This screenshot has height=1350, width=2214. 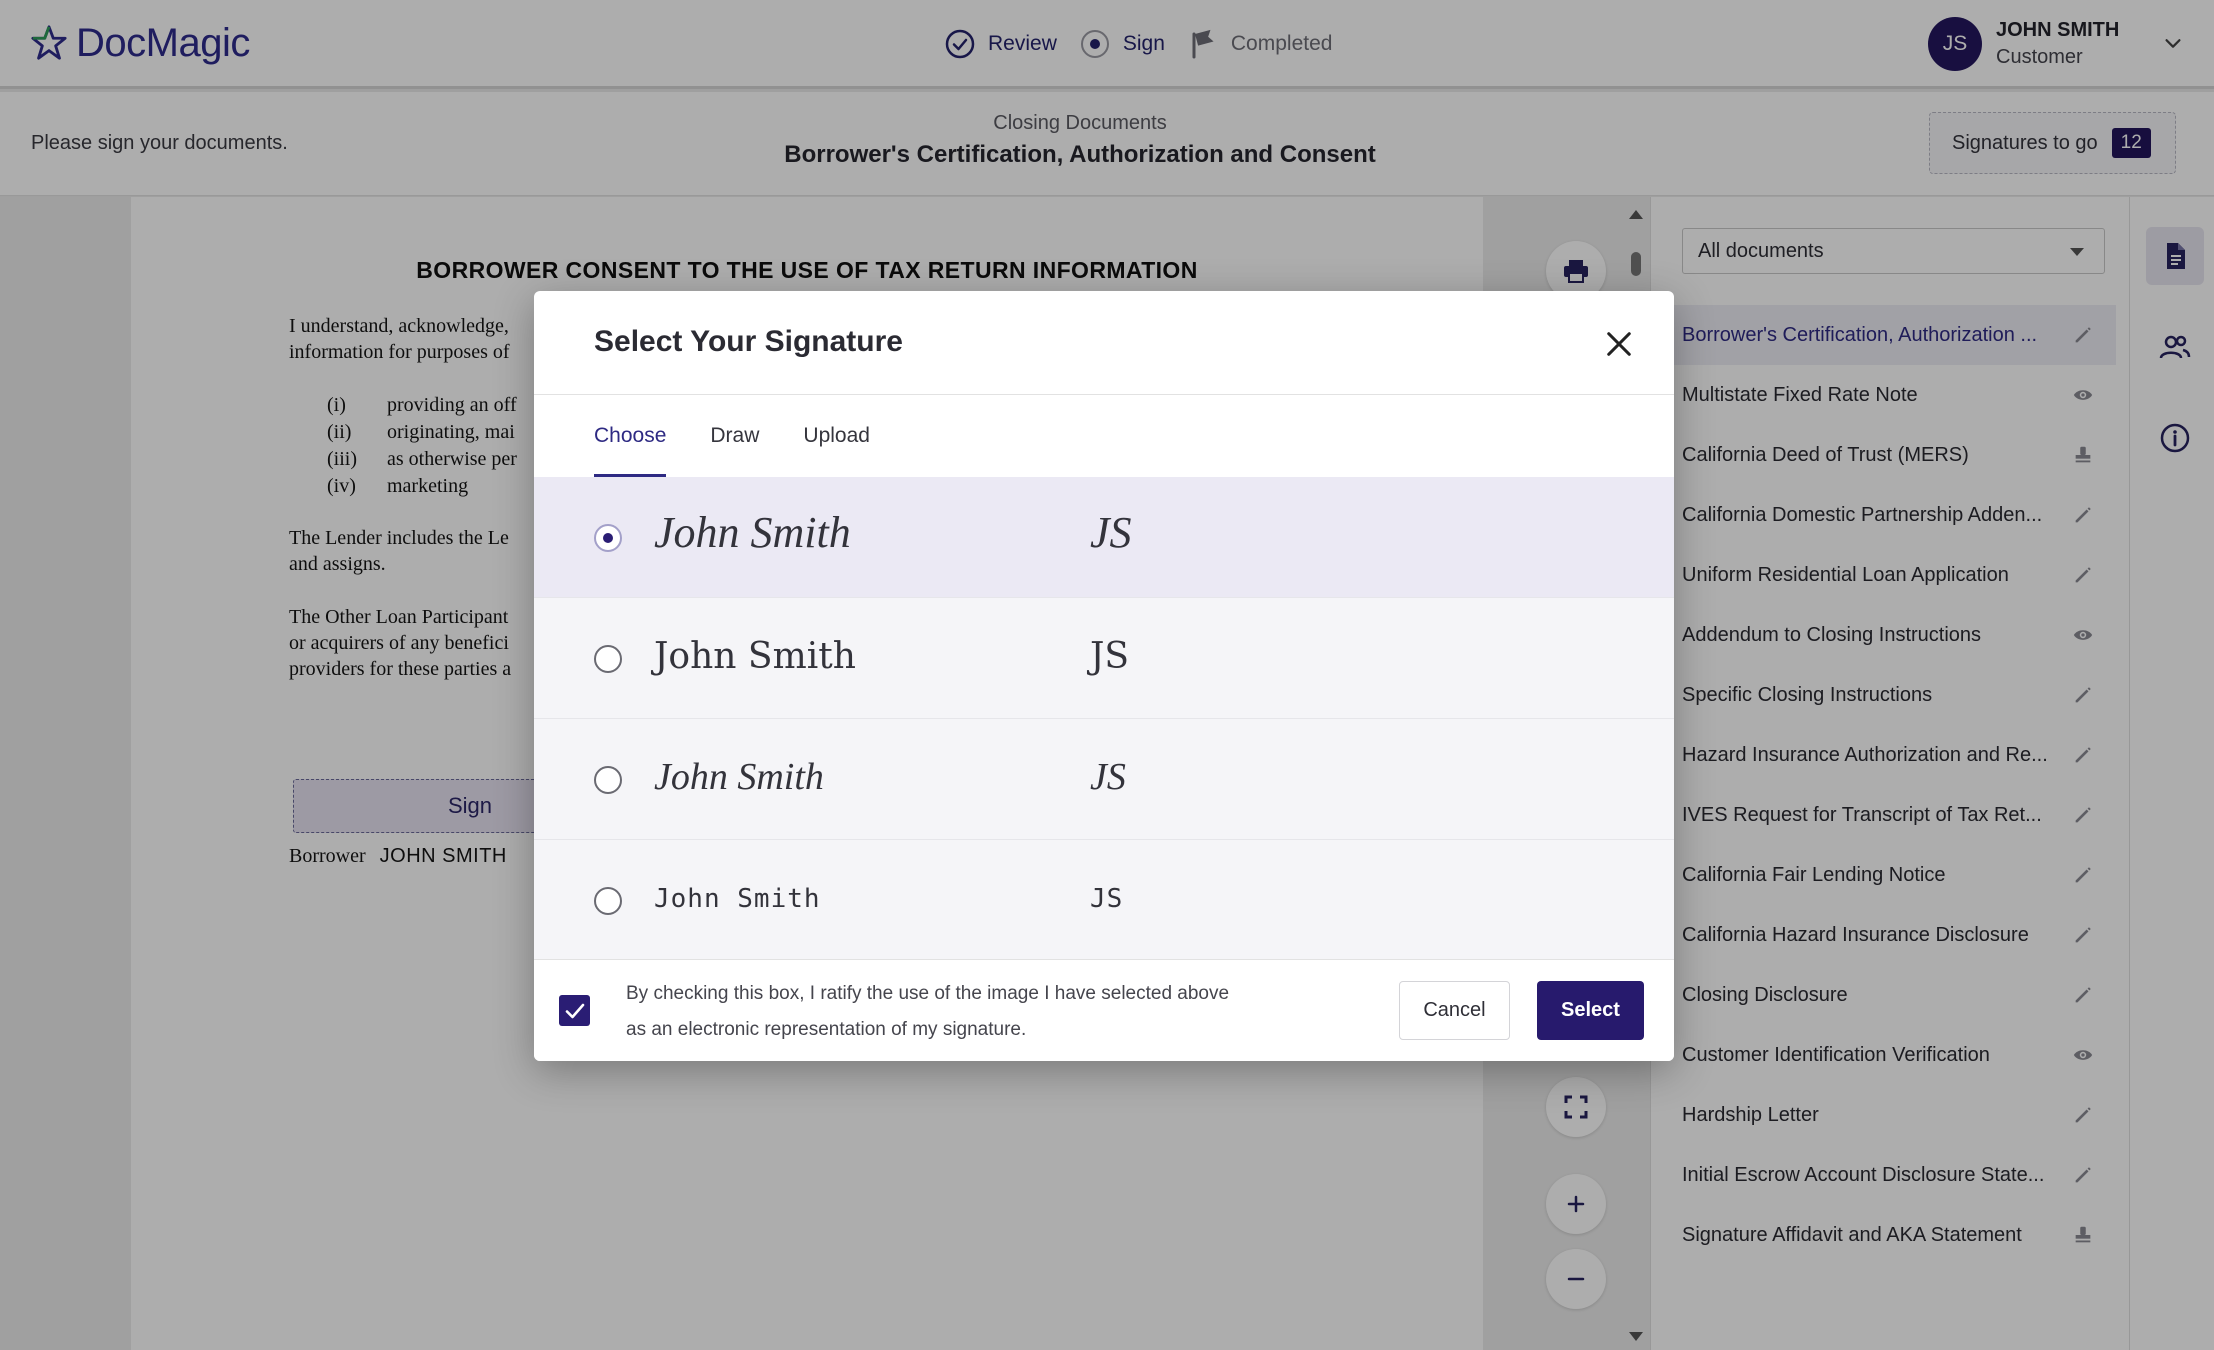 I want to click on tab-draw: Draw, so click(x=734, y=436).